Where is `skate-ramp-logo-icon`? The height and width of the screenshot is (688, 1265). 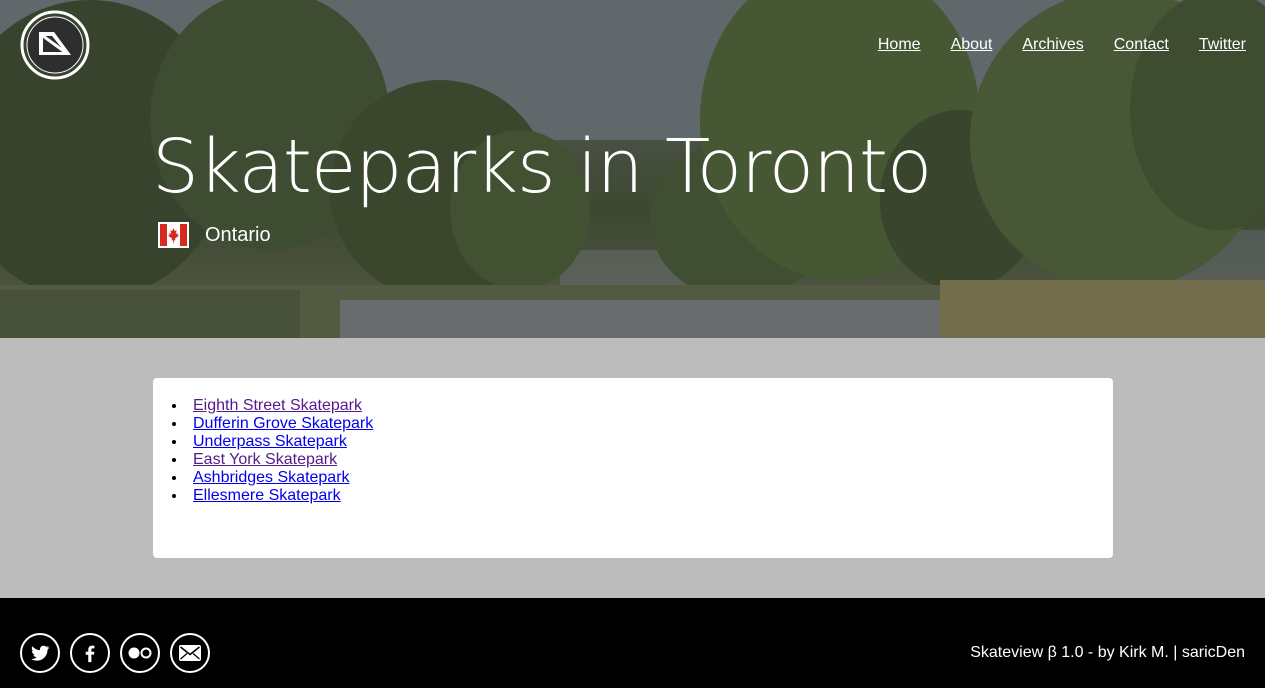
skate-ramp-logo-icon is located at coordinates (55, 45).